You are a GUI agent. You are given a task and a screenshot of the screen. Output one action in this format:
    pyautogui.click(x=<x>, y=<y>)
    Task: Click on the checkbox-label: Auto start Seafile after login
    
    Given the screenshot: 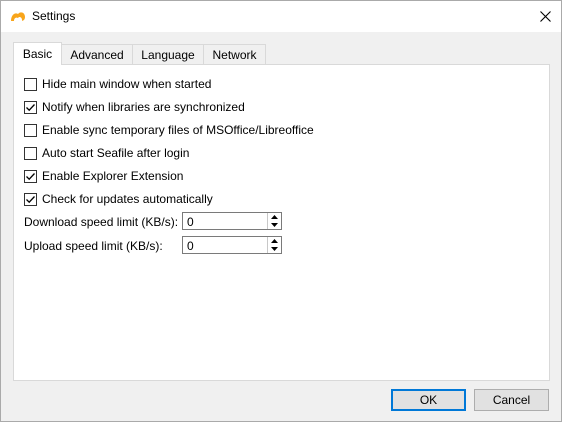 What is the action you would take?
    pyautogui.click(x=116, y=153)
    